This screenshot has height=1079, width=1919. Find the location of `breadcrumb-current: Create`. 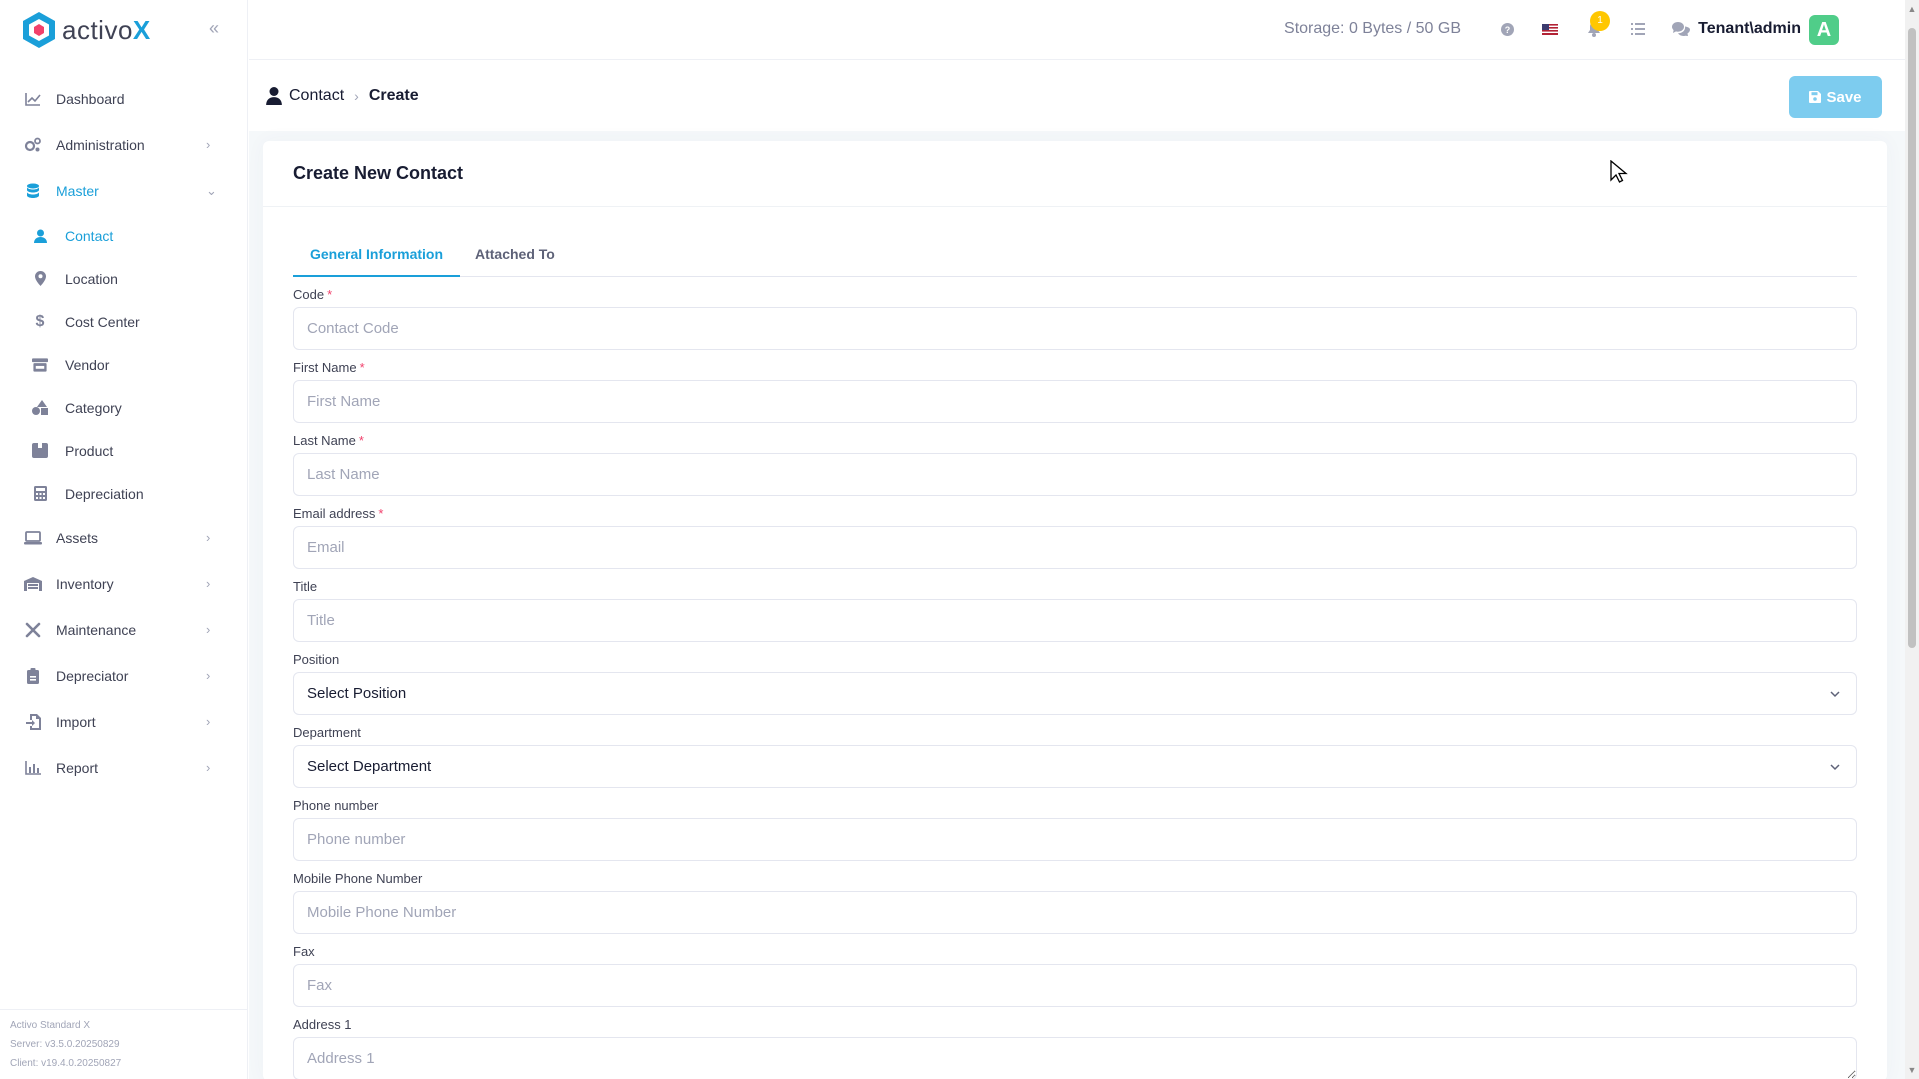

breadcrumb-current: Create is located at coordinates (393, 95).